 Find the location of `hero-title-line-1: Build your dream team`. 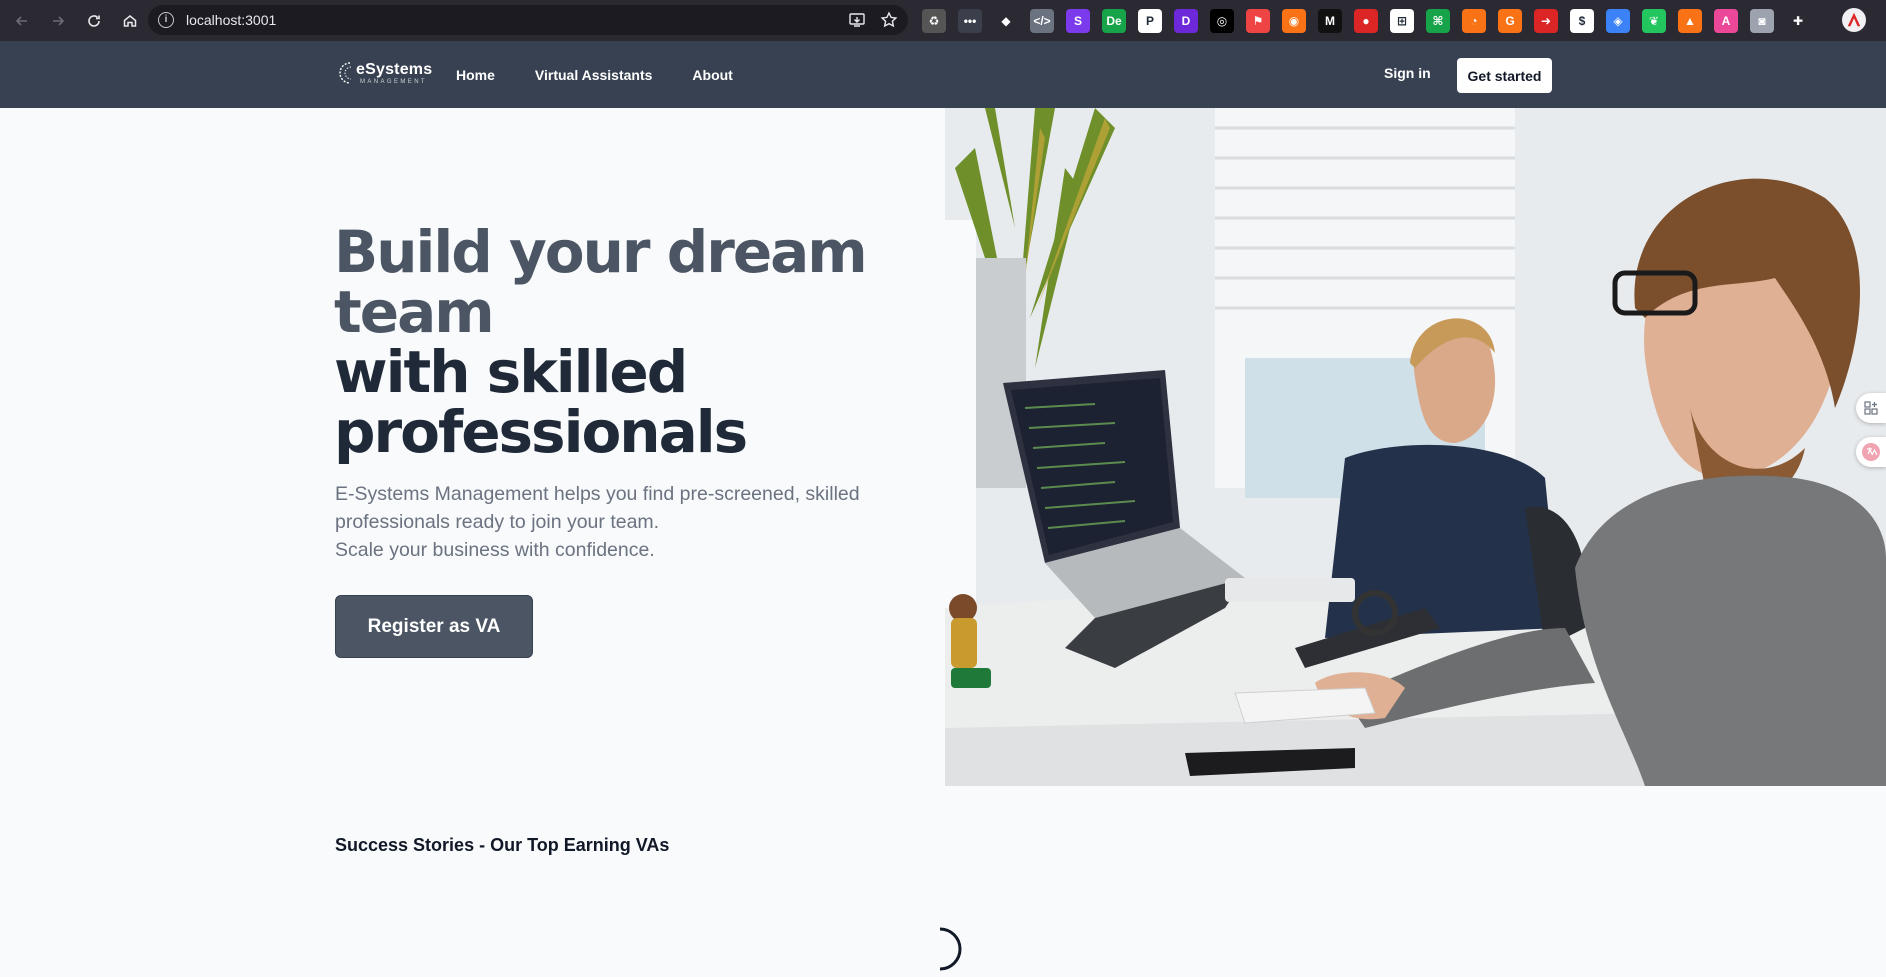

hero-title-line-1: Build your dream team is located at coordinates (601, 282).